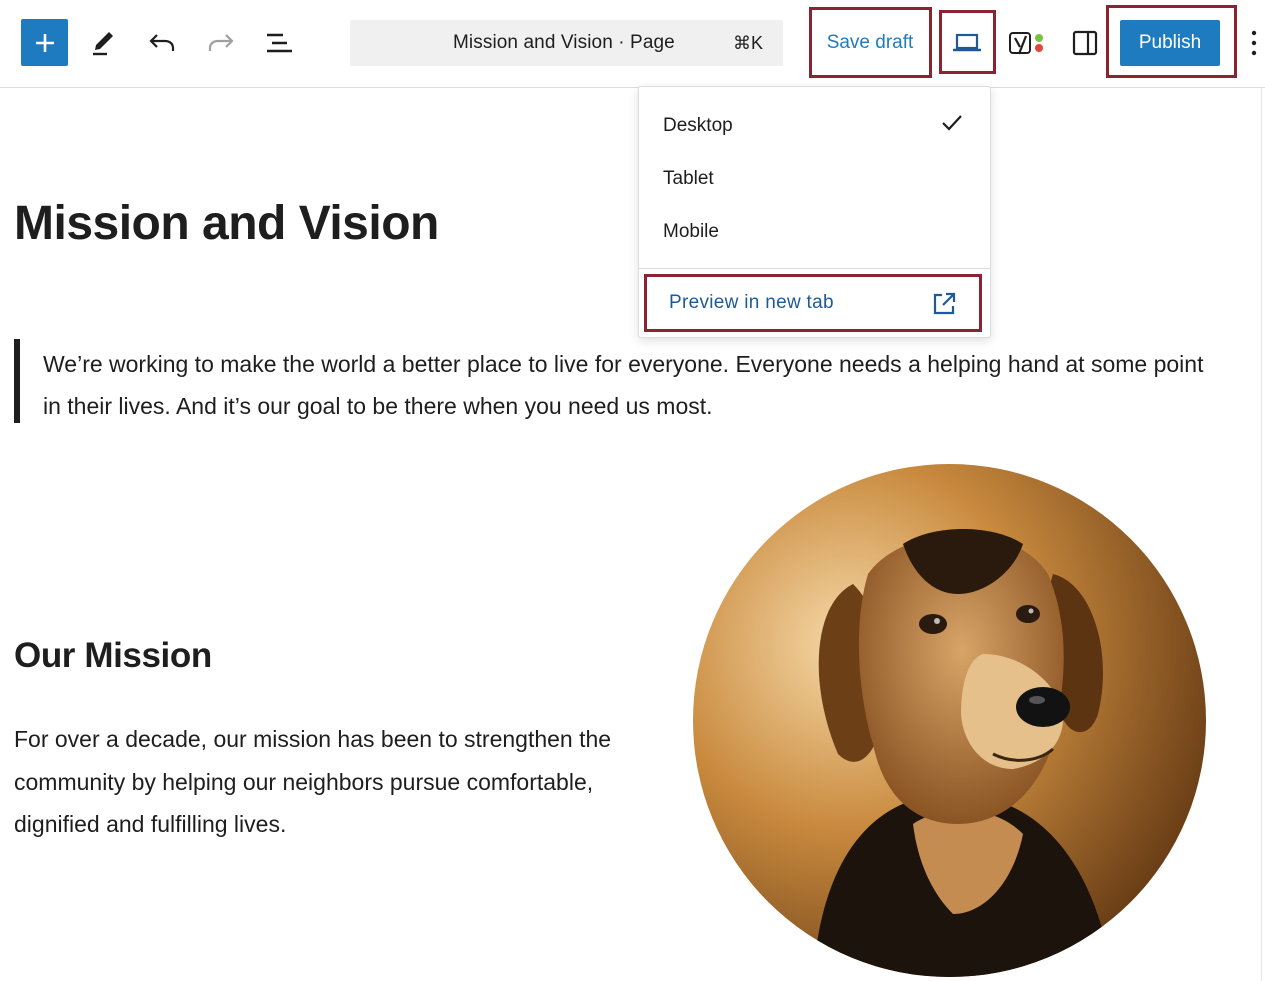  I want to click on undo-button, so click(162, 43).